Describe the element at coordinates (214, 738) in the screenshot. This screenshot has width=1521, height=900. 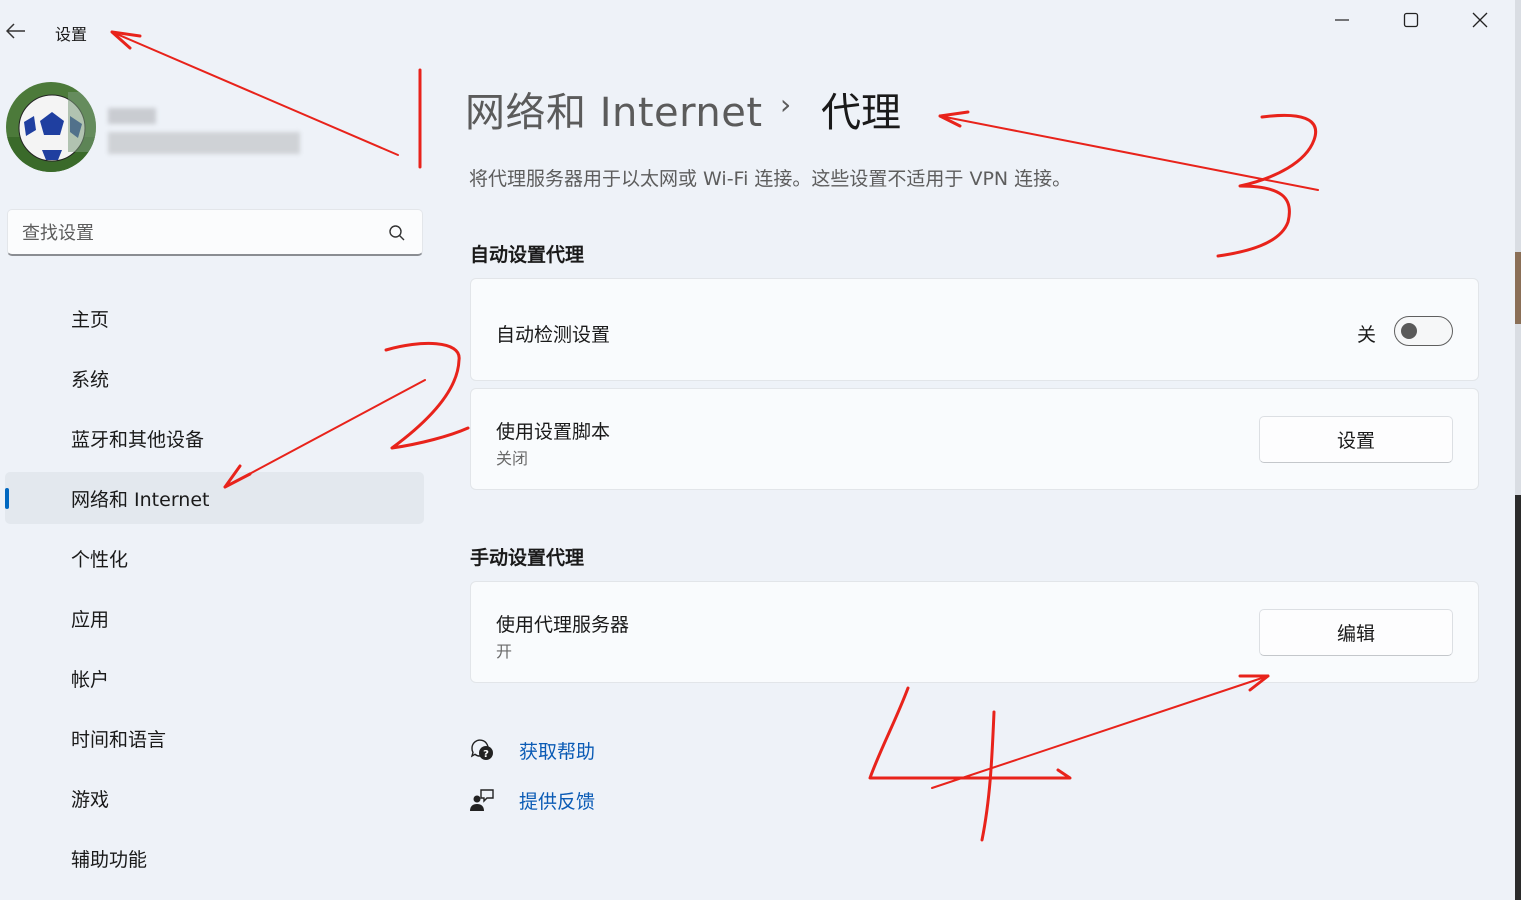
I see `sidebar-item-time-language: 时间和语言` at that location.